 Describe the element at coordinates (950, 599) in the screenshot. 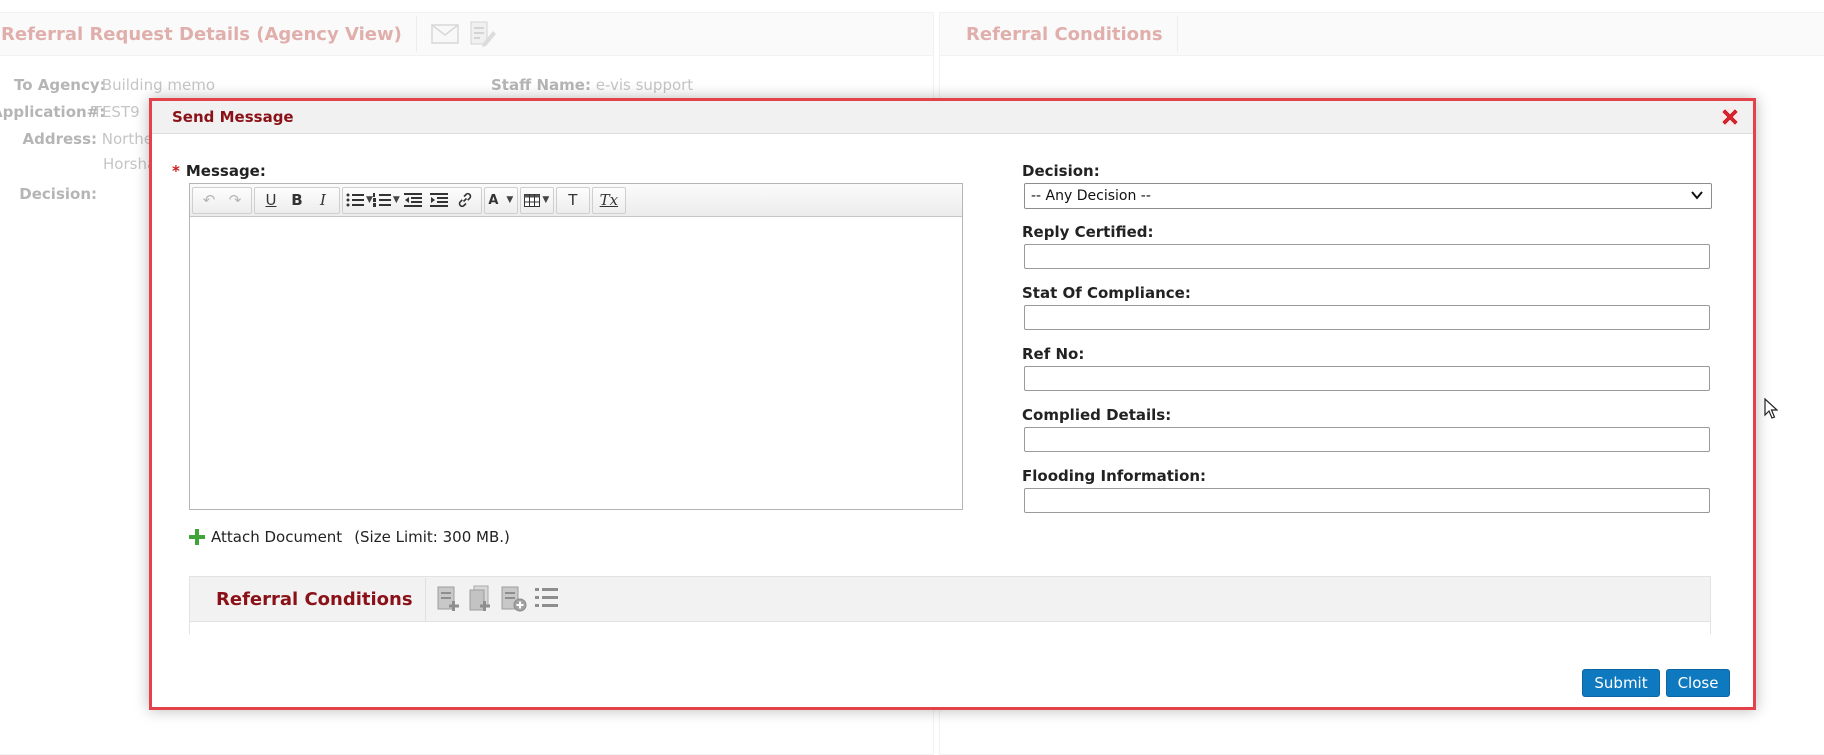

I see `referral-conditions-header: Referral Conditions` at that location.